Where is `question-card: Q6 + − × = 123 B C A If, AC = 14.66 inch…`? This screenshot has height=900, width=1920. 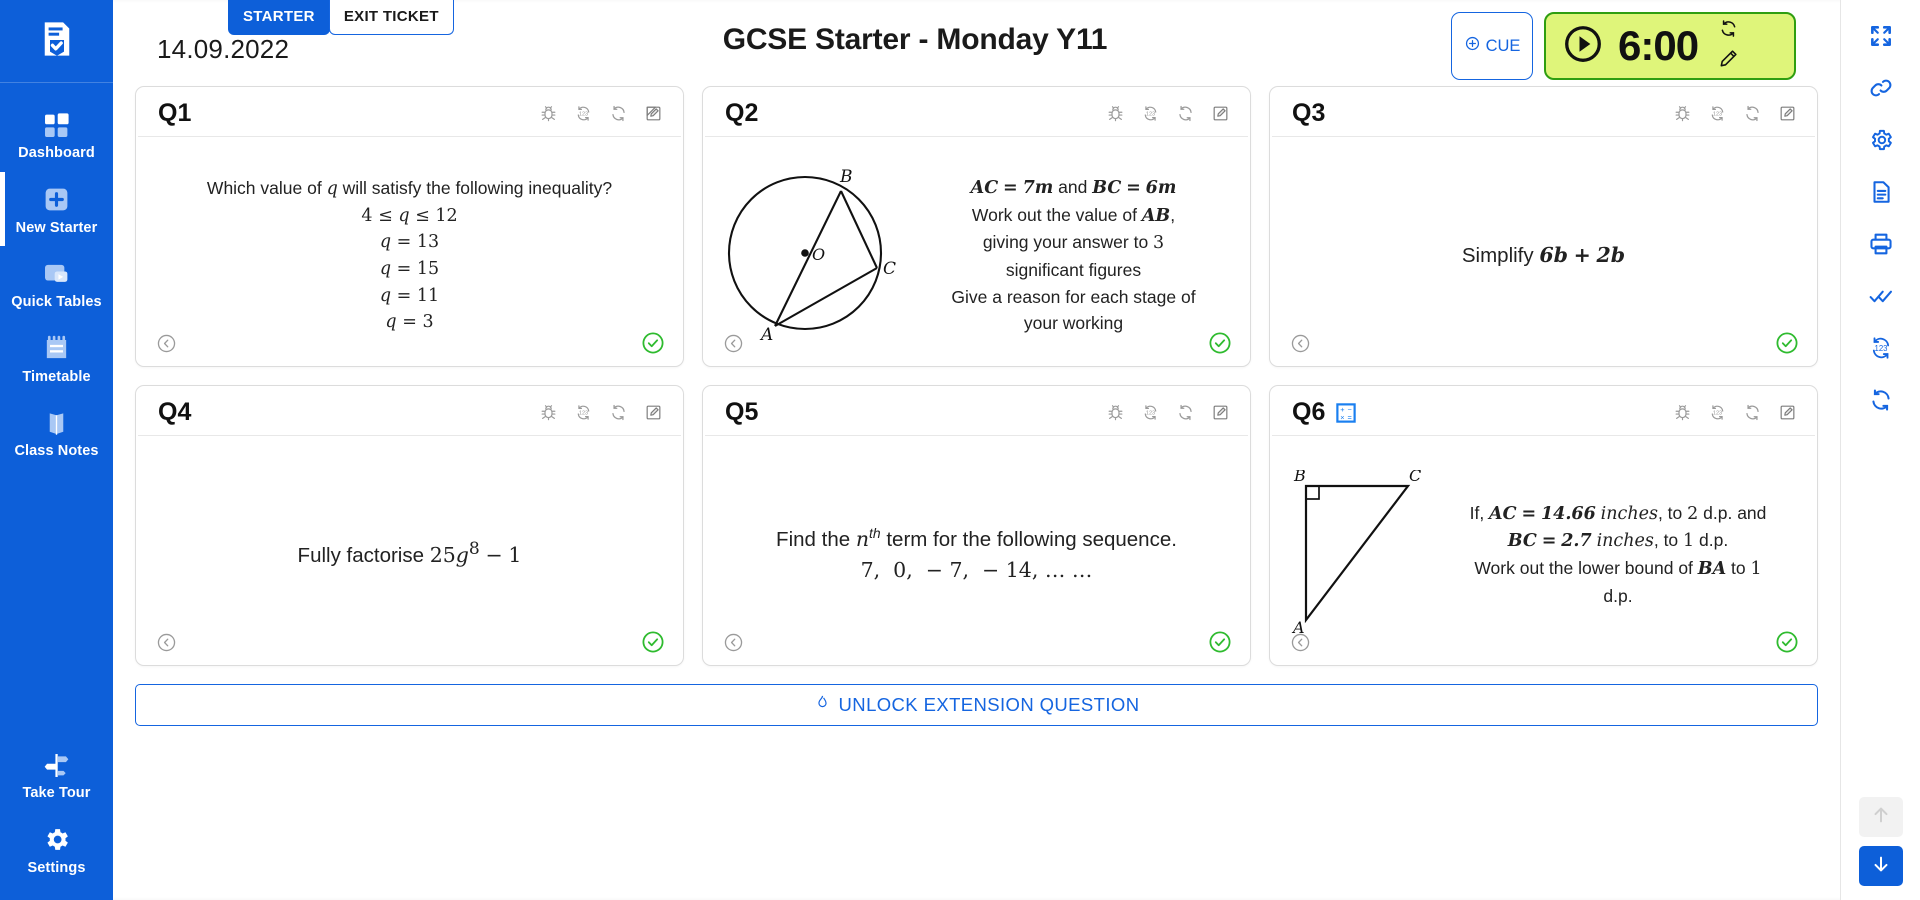 question-card: Q6 + − × = 123 B C A If, AC = 14.66 inch… is located at coordinates (1543, 525).